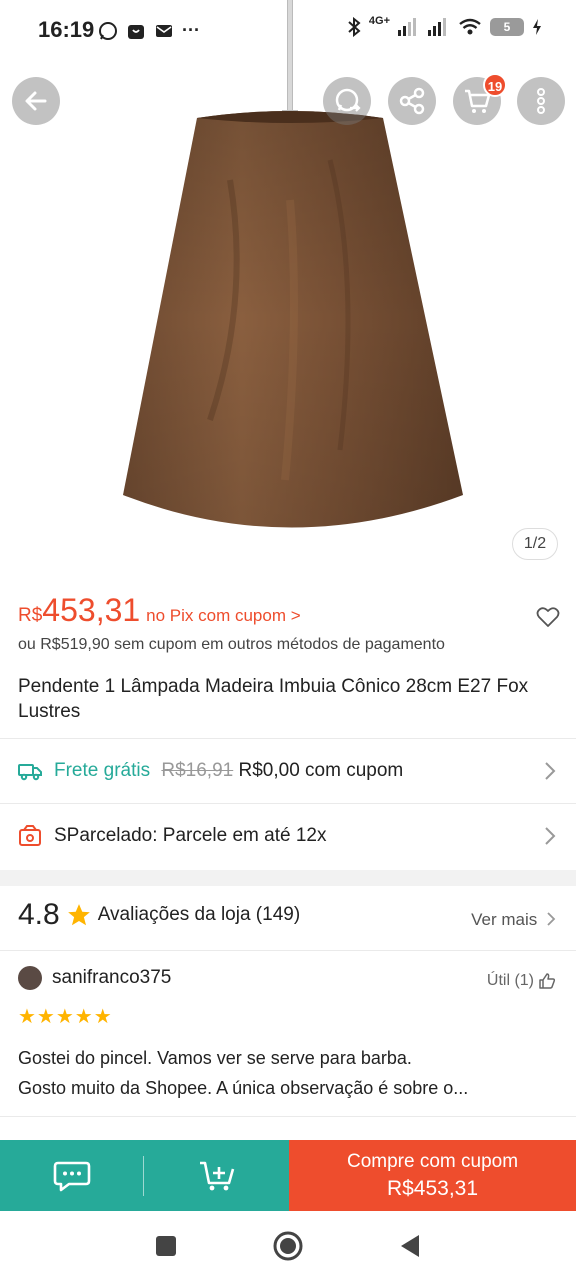  What do you see at coordinates (30, 615) in the screenshot?
I see `price-currency: R$` at bounding box center [30, 615].